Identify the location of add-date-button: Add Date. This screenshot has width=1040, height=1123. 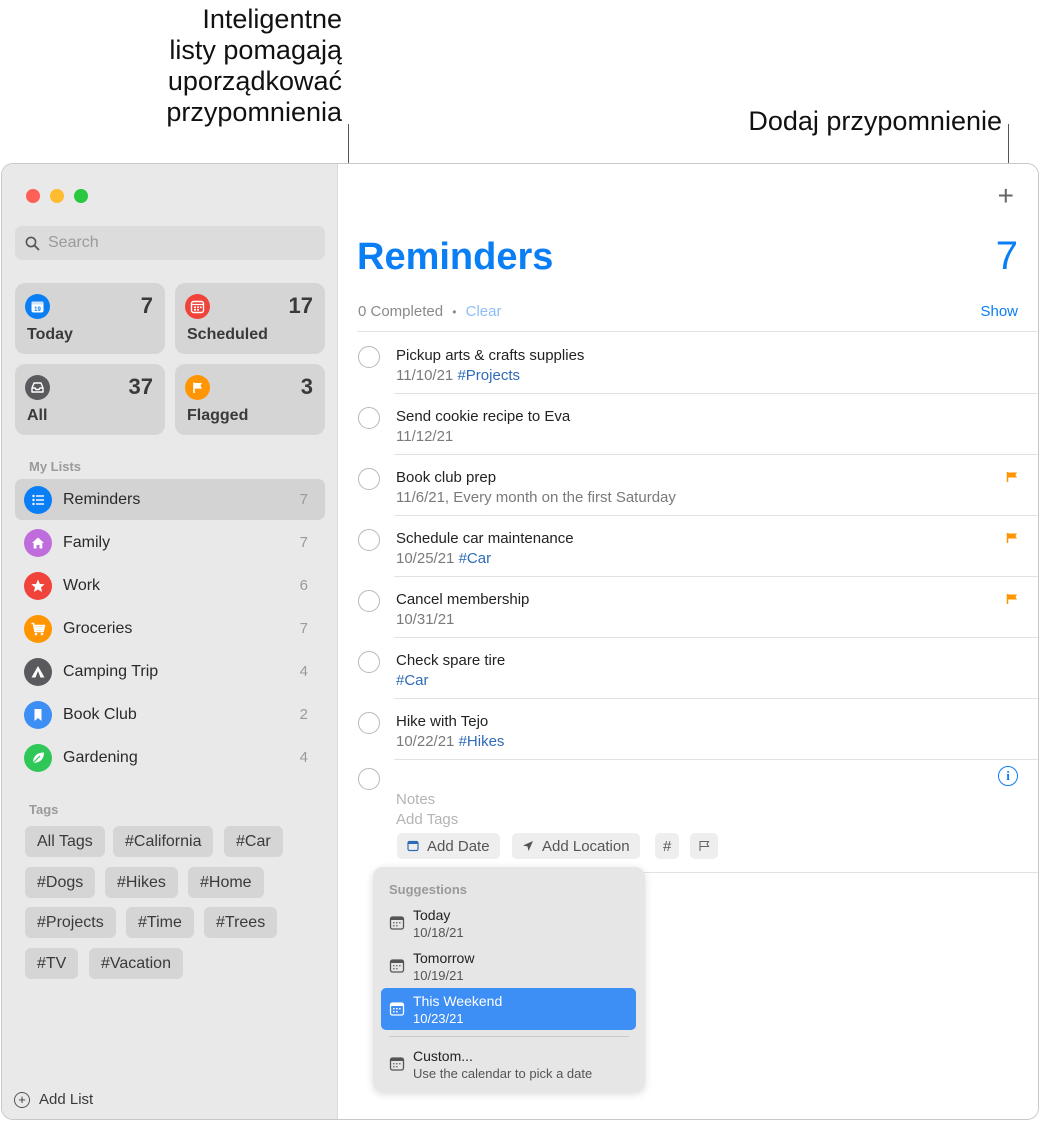
(448, 846).